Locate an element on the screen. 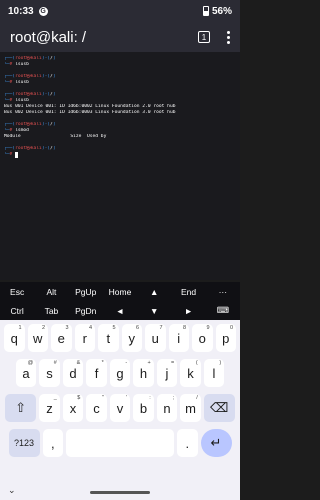 Image resolution: width=320 pixels, height=500 pixels. extra-key: Alt is located at coordinates (51, 292).